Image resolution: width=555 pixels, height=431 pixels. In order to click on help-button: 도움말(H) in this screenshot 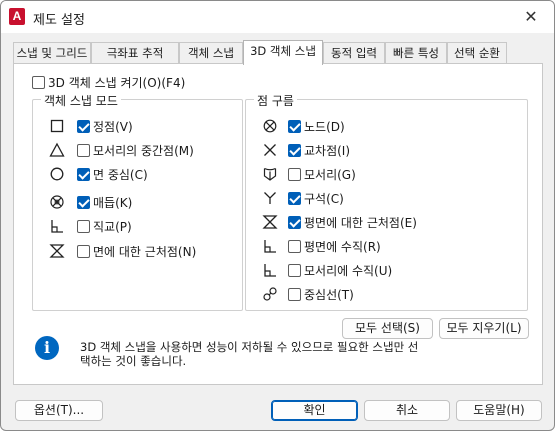, I will do `click(499, 410)`.